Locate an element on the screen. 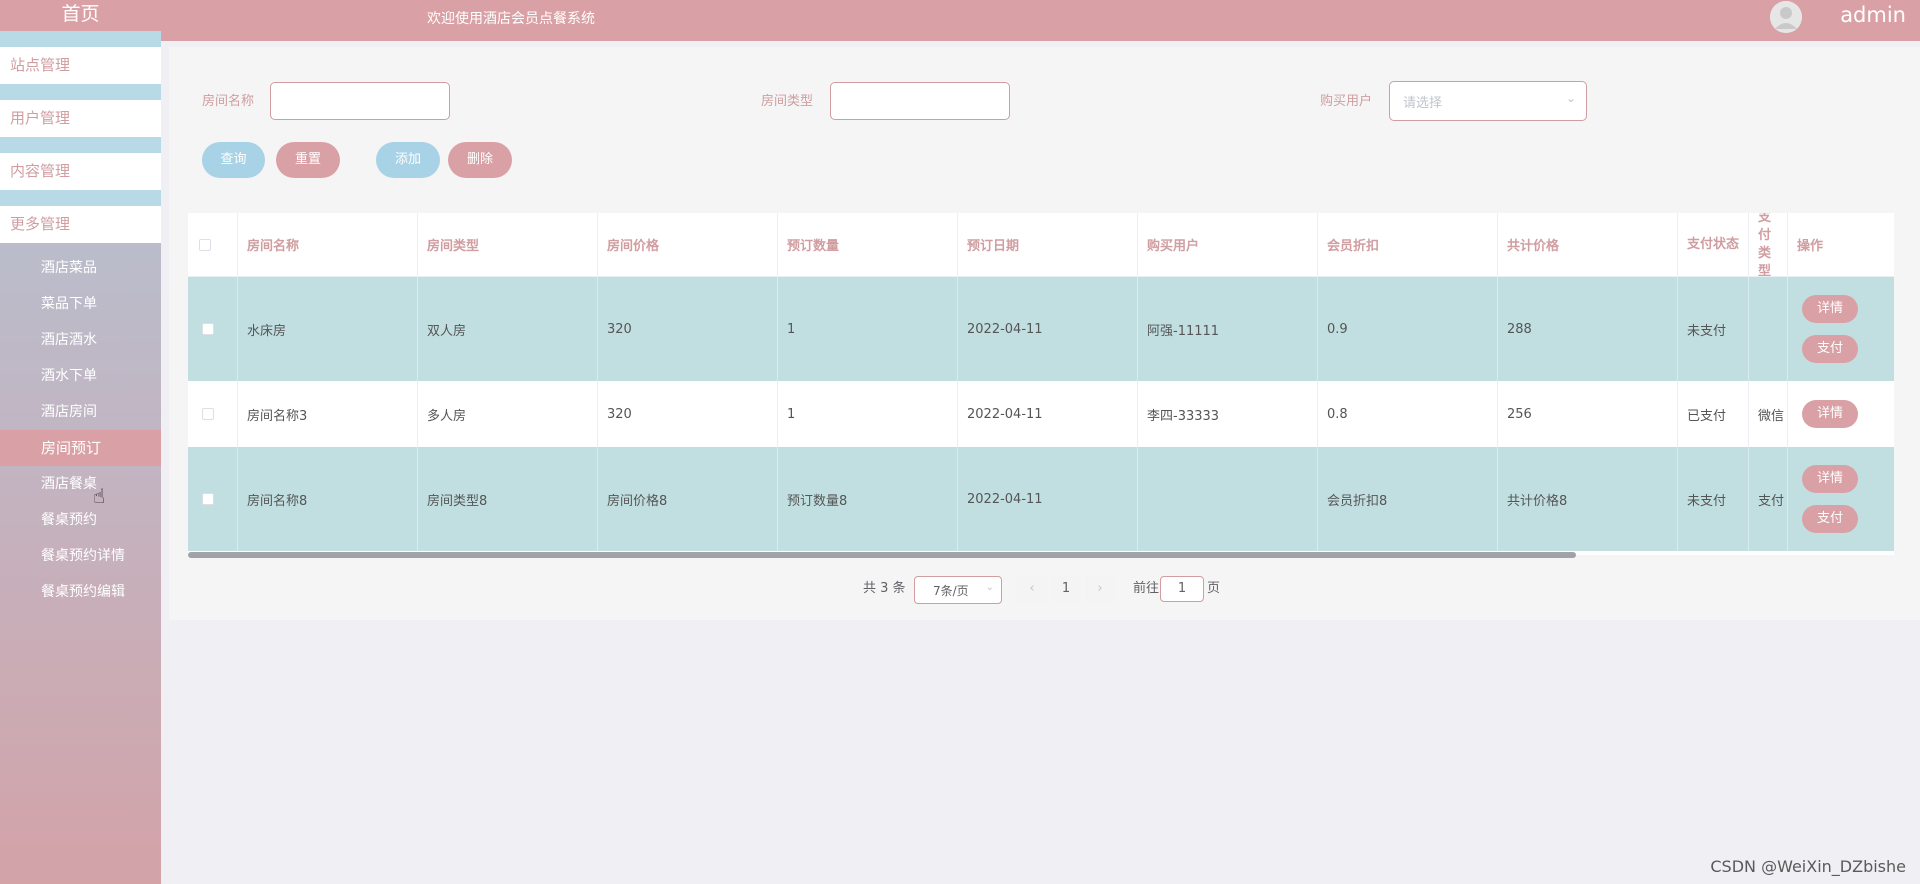 The image size is (1920, 884). header-pay-status: 支付状态 is located at coordinates (1713, 245).